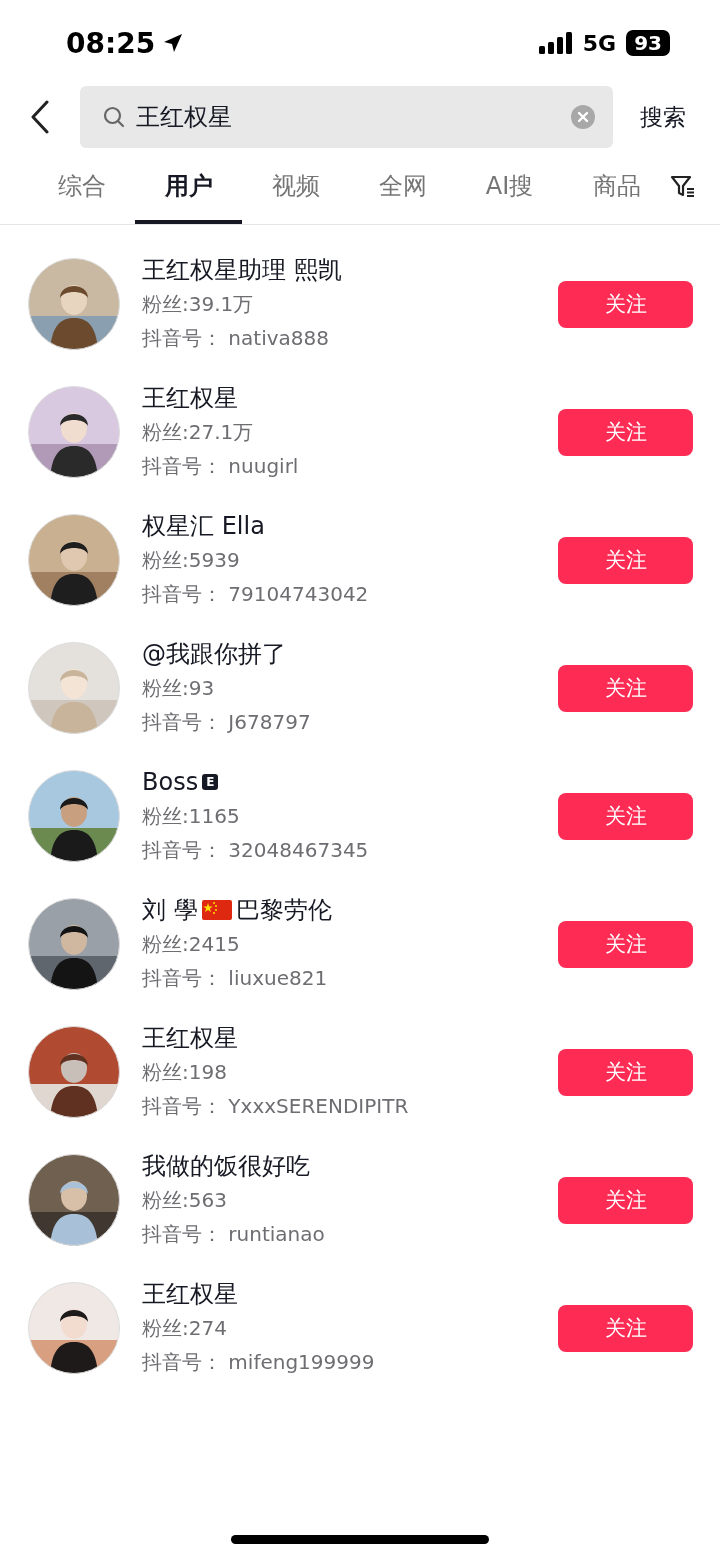  I want to click on signal-icon, so click(555, 43).